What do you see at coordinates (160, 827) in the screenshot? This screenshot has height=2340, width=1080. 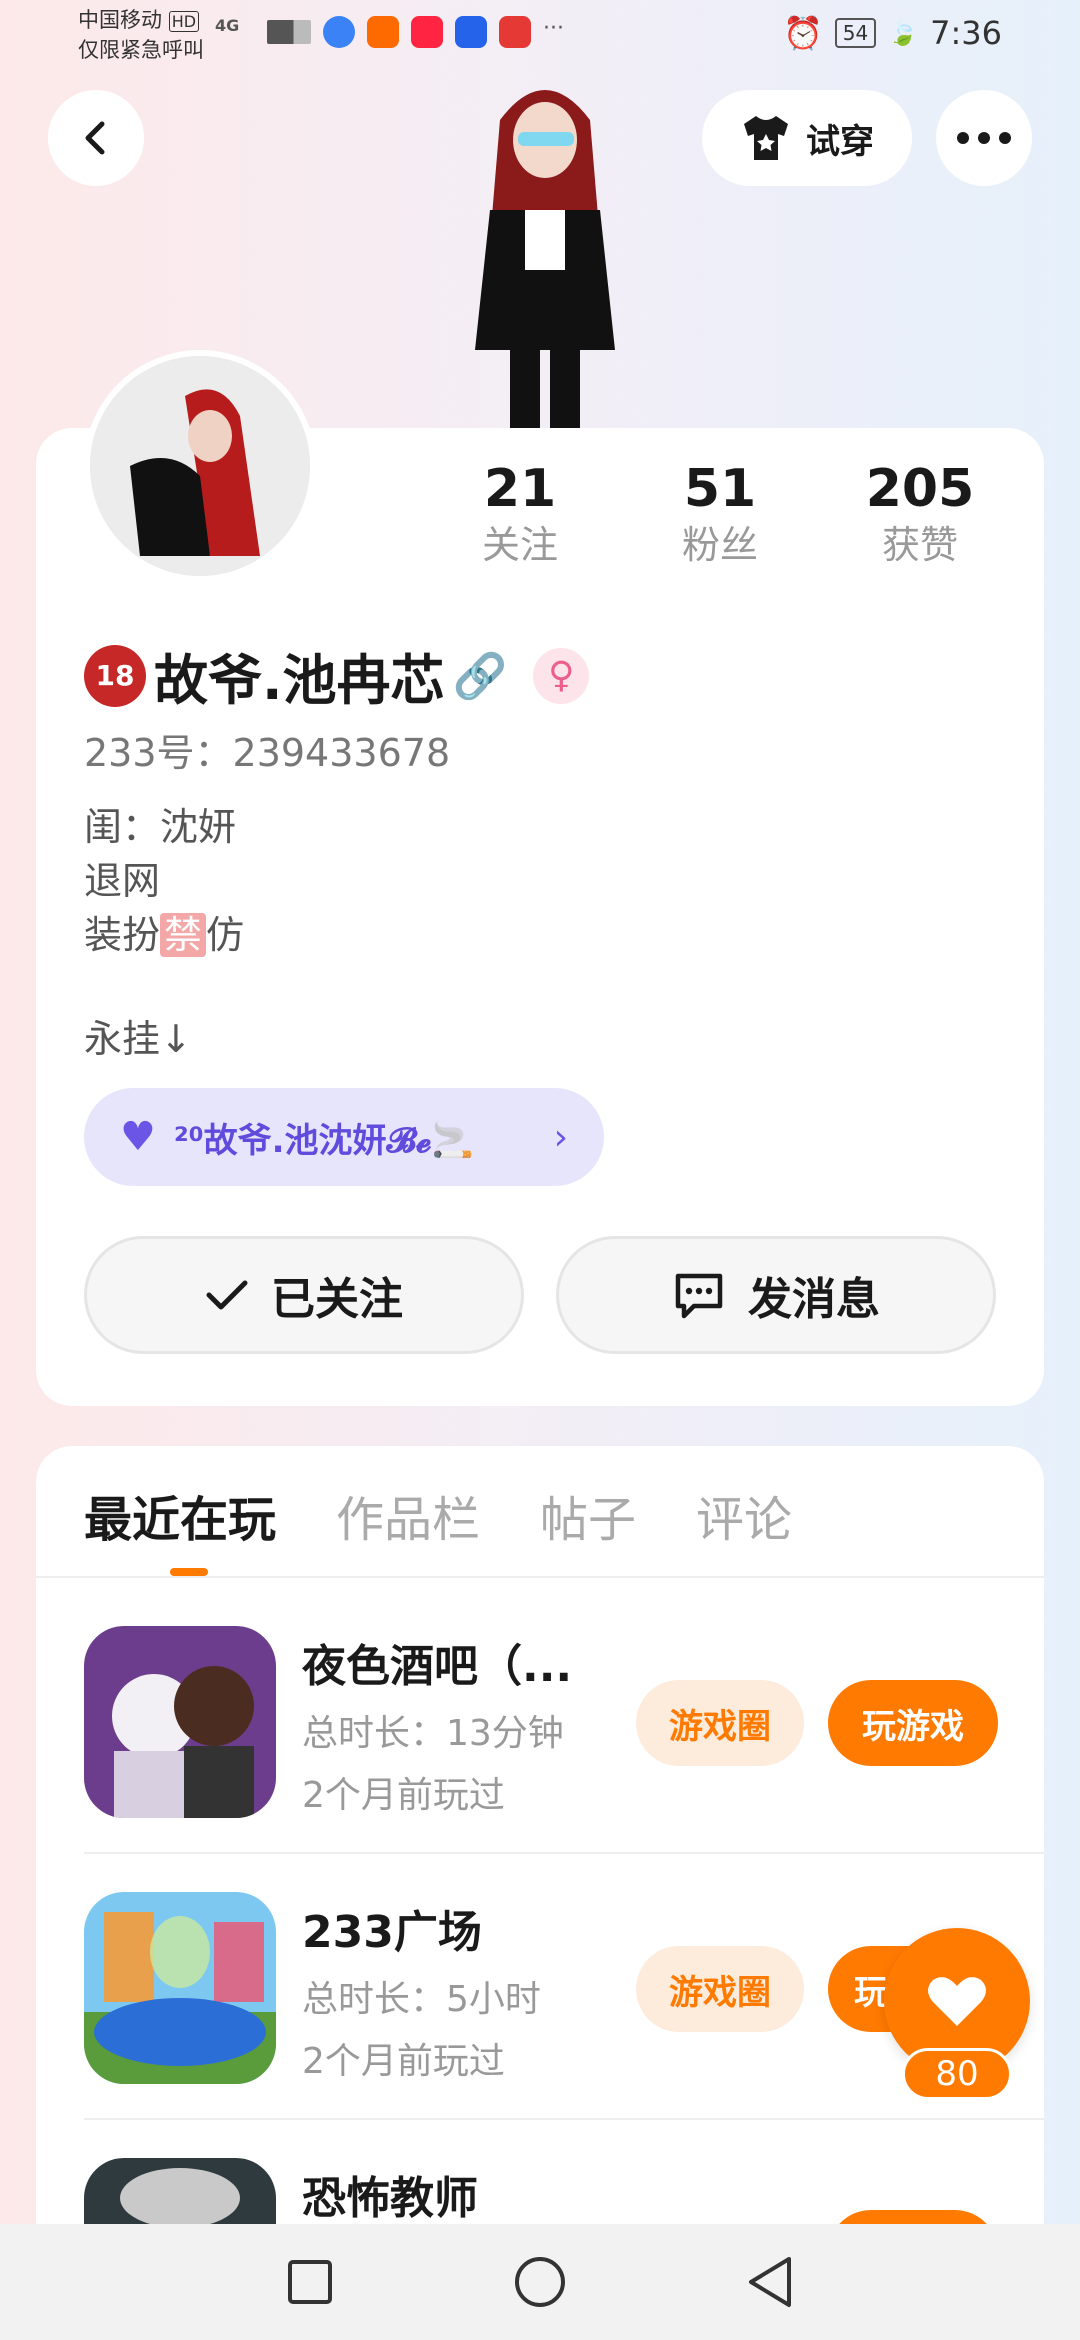 I see `bio-line: 闺：沈妍` at bounding box center [160, 827].